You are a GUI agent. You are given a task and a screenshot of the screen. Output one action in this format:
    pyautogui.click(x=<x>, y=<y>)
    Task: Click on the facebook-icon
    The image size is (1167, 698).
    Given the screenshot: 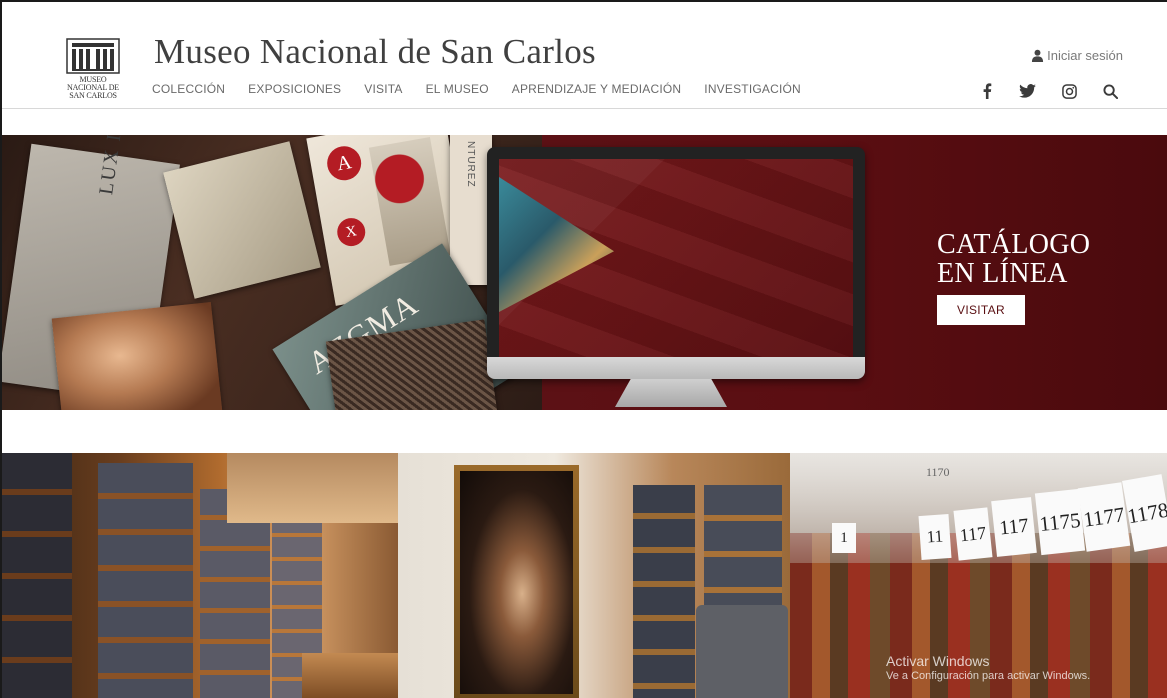 What is the action you would take?
    pyautogui.click(x=987, y=91)
    